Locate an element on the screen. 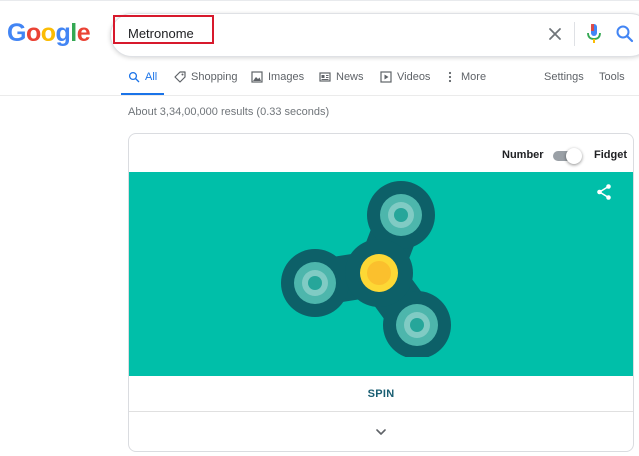  tab-label: All is located at coordinates (151, 77).